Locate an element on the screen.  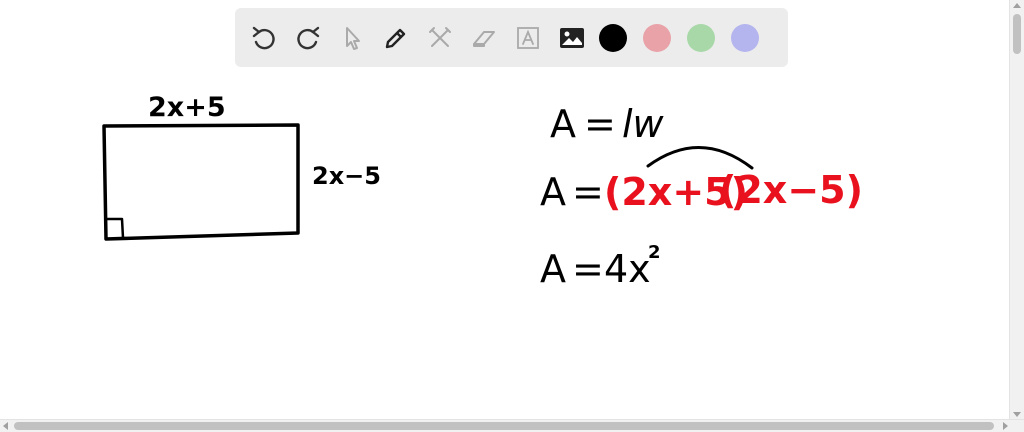
drawing-toolbar is located at coordinates (511, 37).